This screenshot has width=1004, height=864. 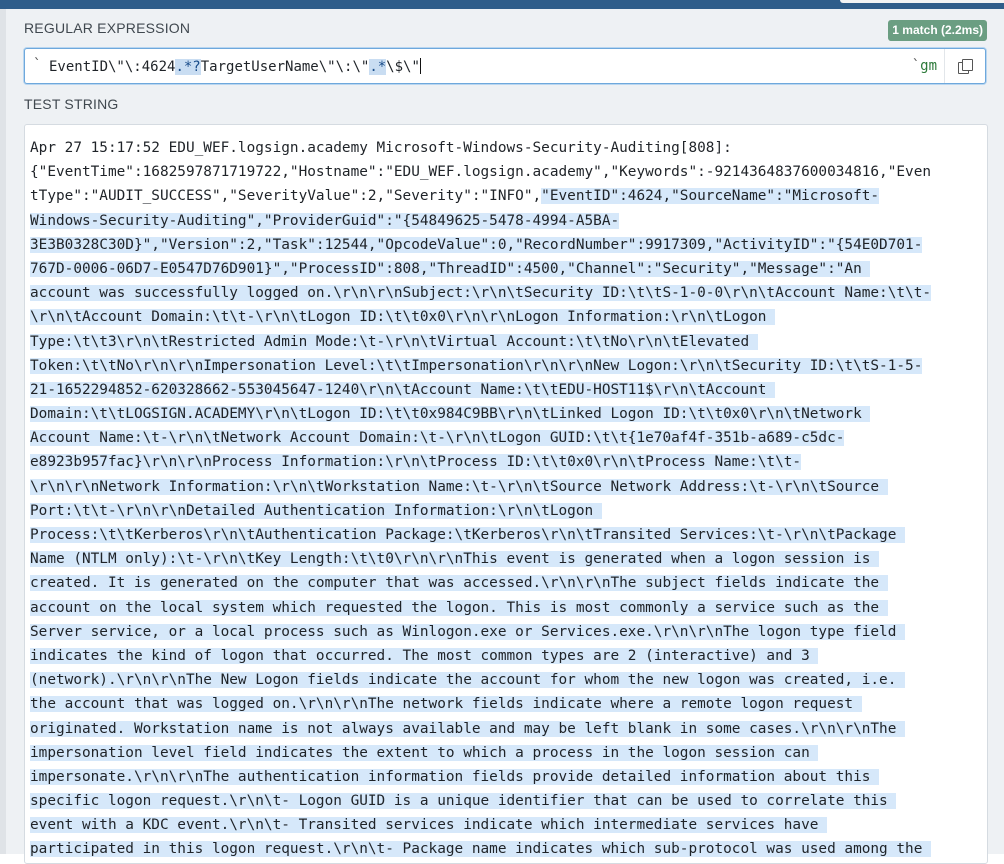 What do you see at coordinates (71, 104) in the screenshot?
I see `test-string-section-label: TEST STRING` at bounding box center [71, 104].